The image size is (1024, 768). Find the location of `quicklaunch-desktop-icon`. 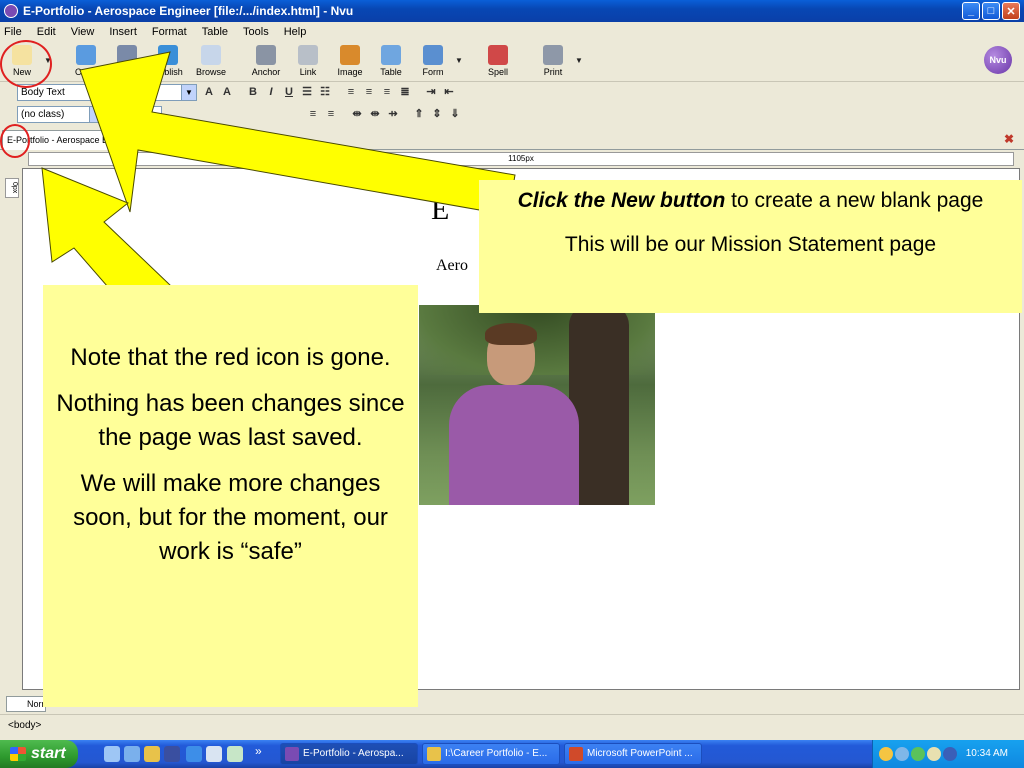

quicklaunch-desktop-icon is located at coordinates (112, 754).